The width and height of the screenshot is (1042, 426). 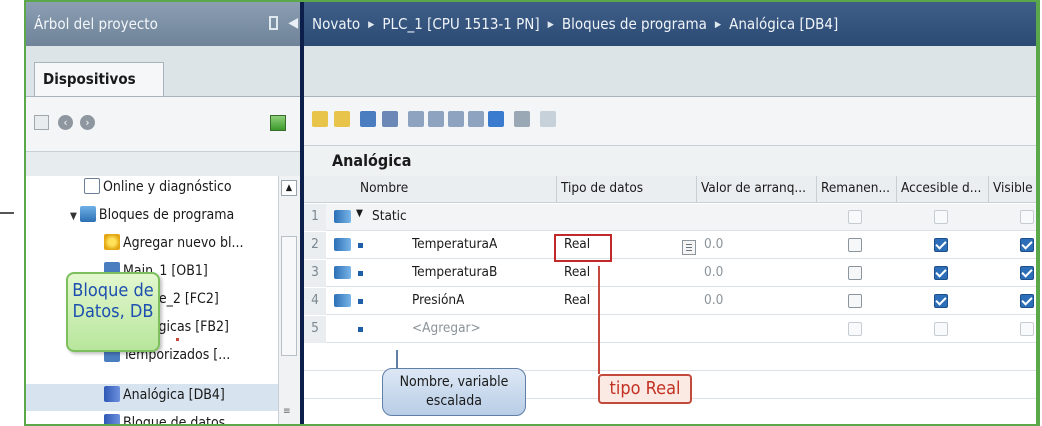 I want to click on project-tree-title: Árbol del proyecto, so click(x=96, y=24).